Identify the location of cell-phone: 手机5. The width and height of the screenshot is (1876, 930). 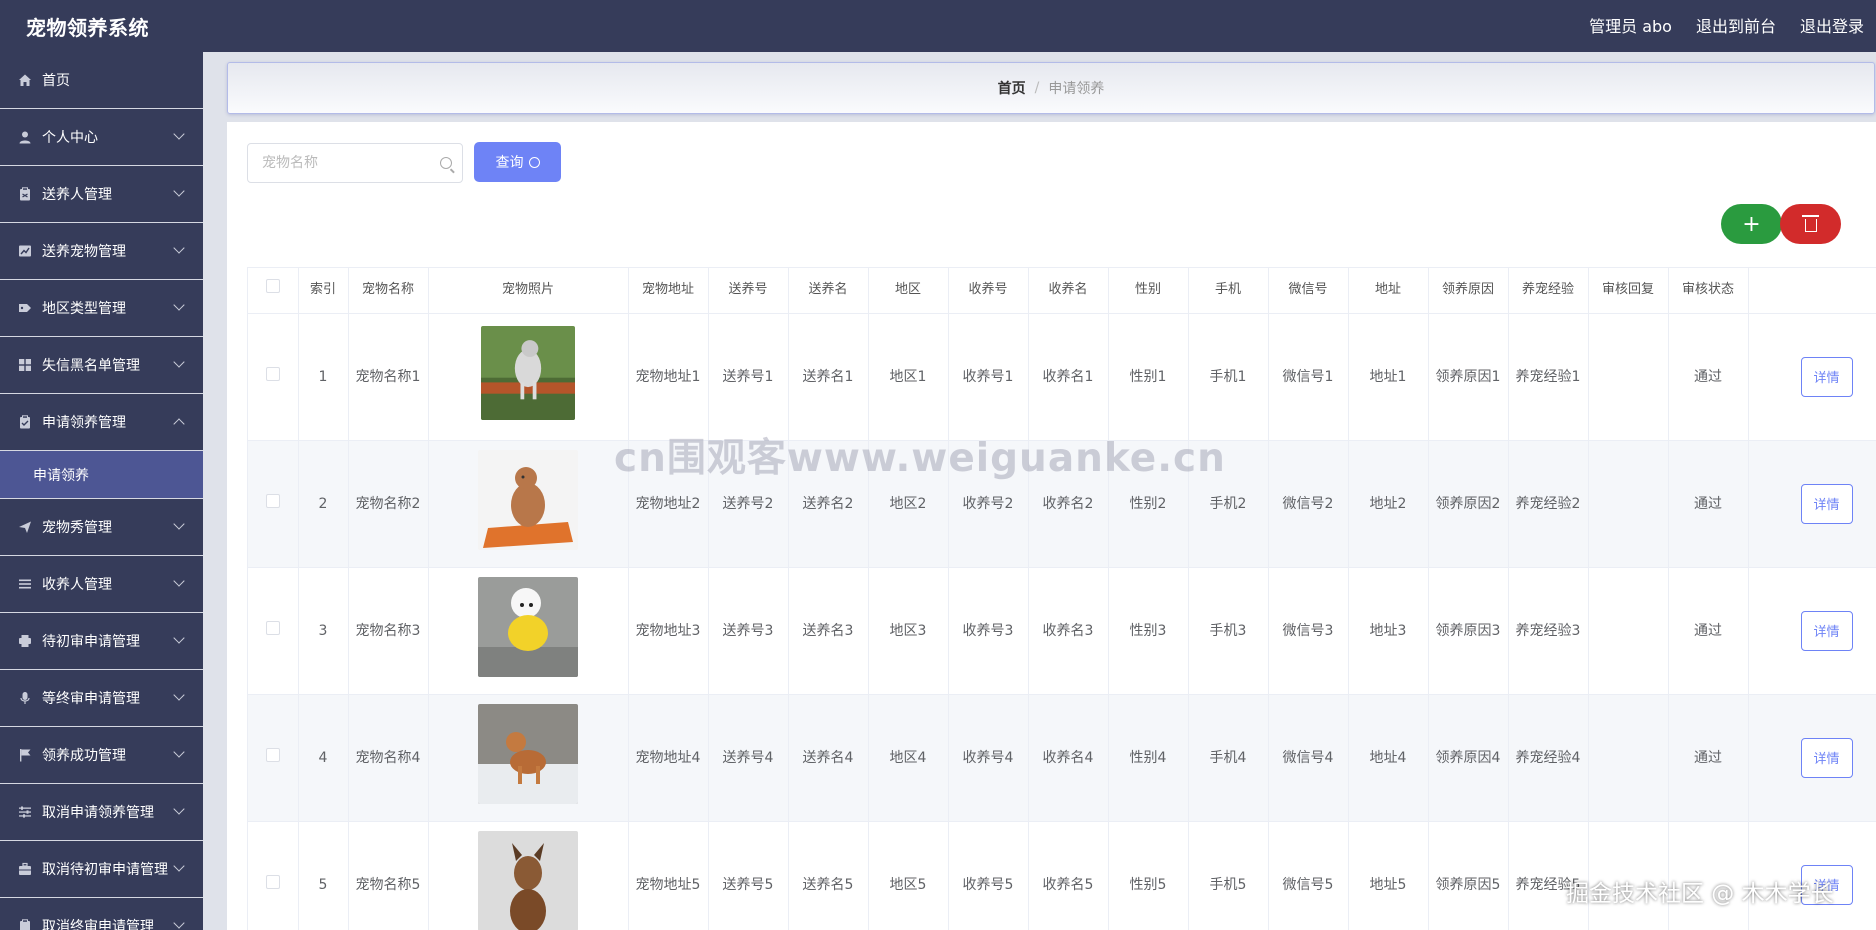
(1228, 875).